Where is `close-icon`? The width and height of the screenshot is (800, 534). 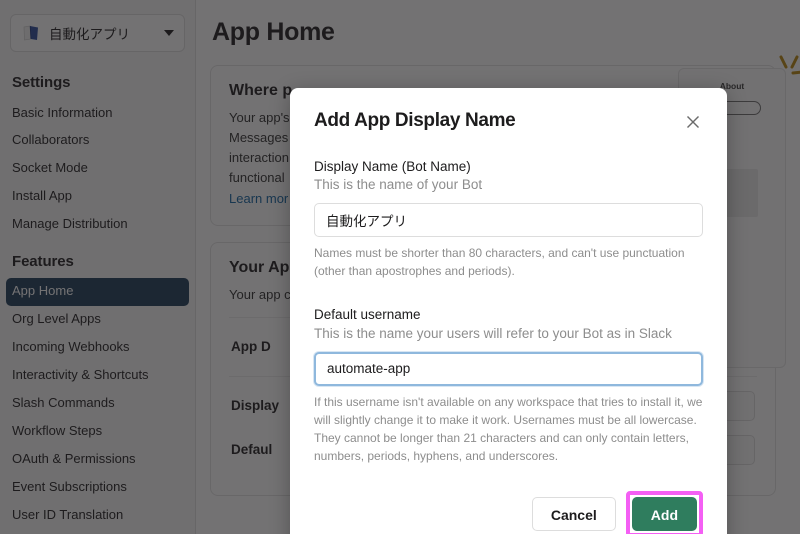
close-icon is located at coordinates (693, 122).